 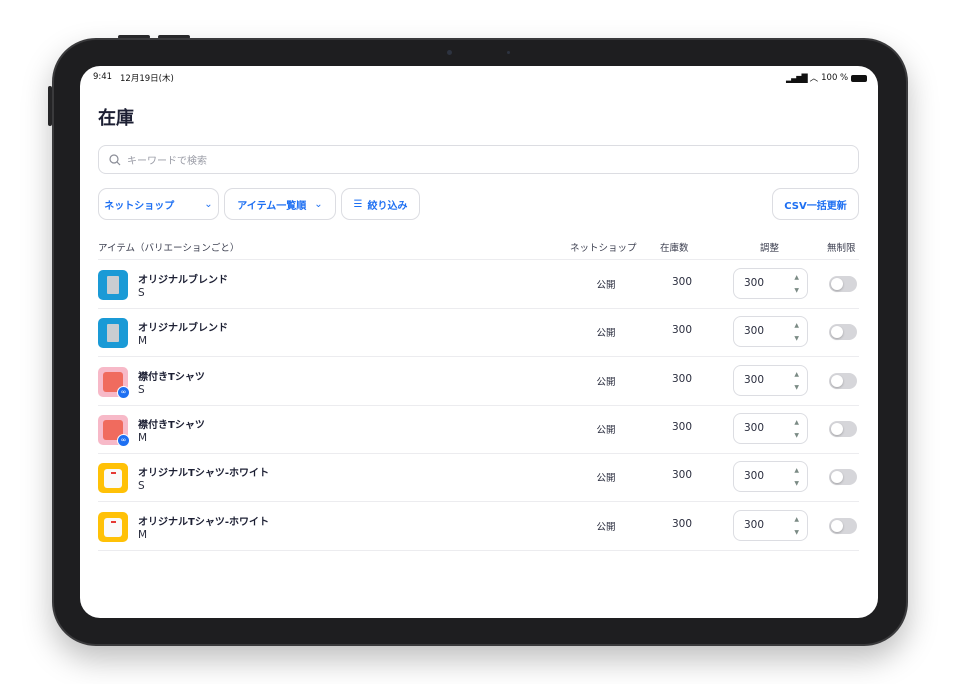 I want to click on filter-icon: ☰, so click(x=358, y=204).